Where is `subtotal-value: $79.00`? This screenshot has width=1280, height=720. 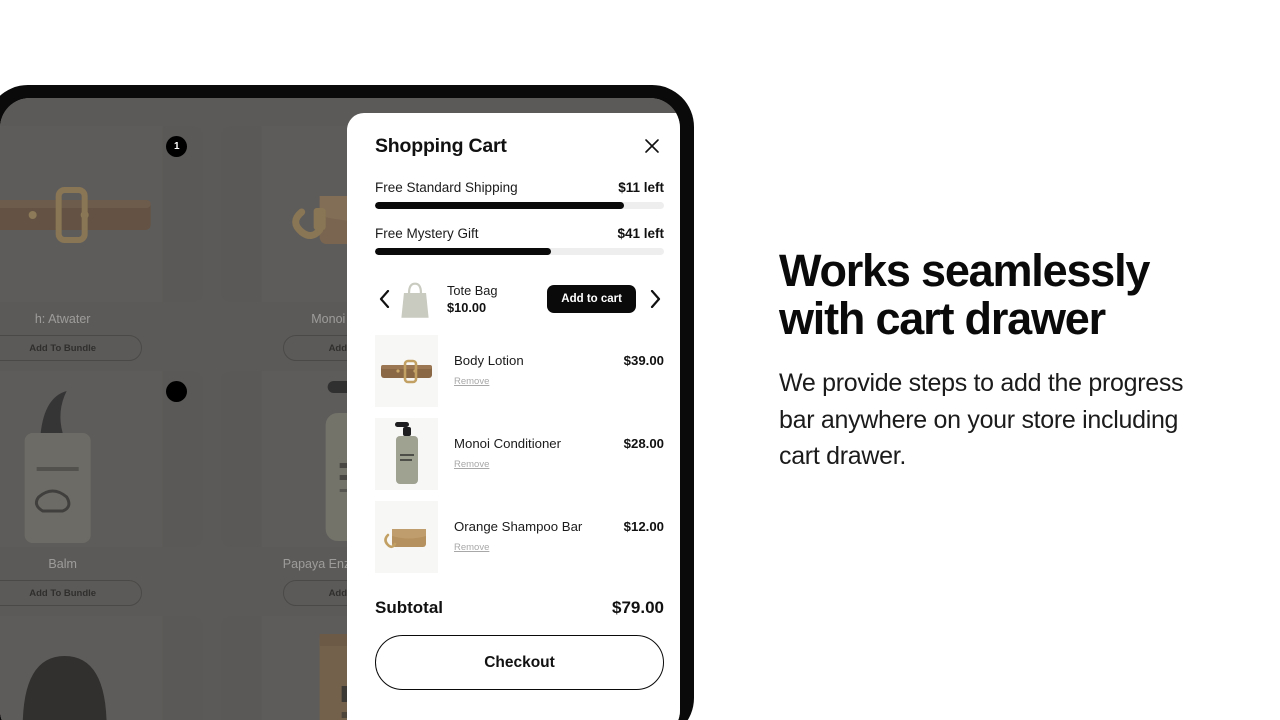
subtotal-value: $79.00 is located at coordinates (638, 607).